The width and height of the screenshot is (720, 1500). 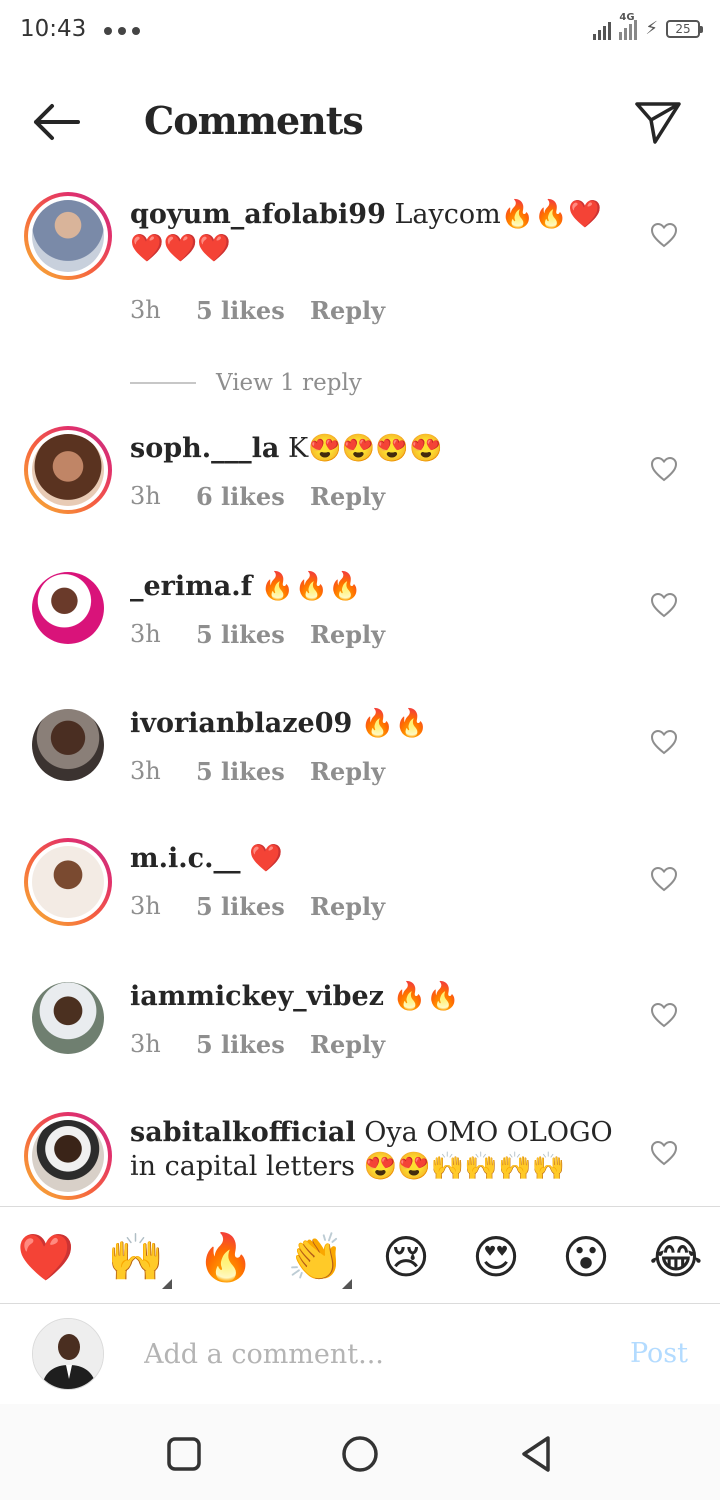 What do you see at coordinates (380, 859) in the screenshot?
I see `comment-text: m.i.c.__ ❤️` at bounding box center [380, 859].